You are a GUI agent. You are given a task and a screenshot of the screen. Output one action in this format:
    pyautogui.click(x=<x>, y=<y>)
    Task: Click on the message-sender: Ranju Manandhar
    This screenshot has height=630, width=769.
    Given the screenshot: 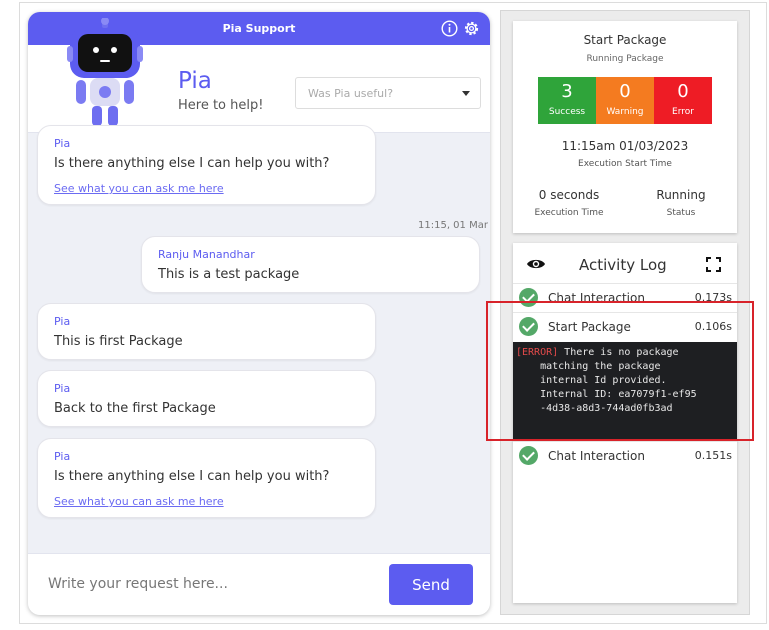 What is the action you would take?
    pyautogui.click(x=206, y=254)
    